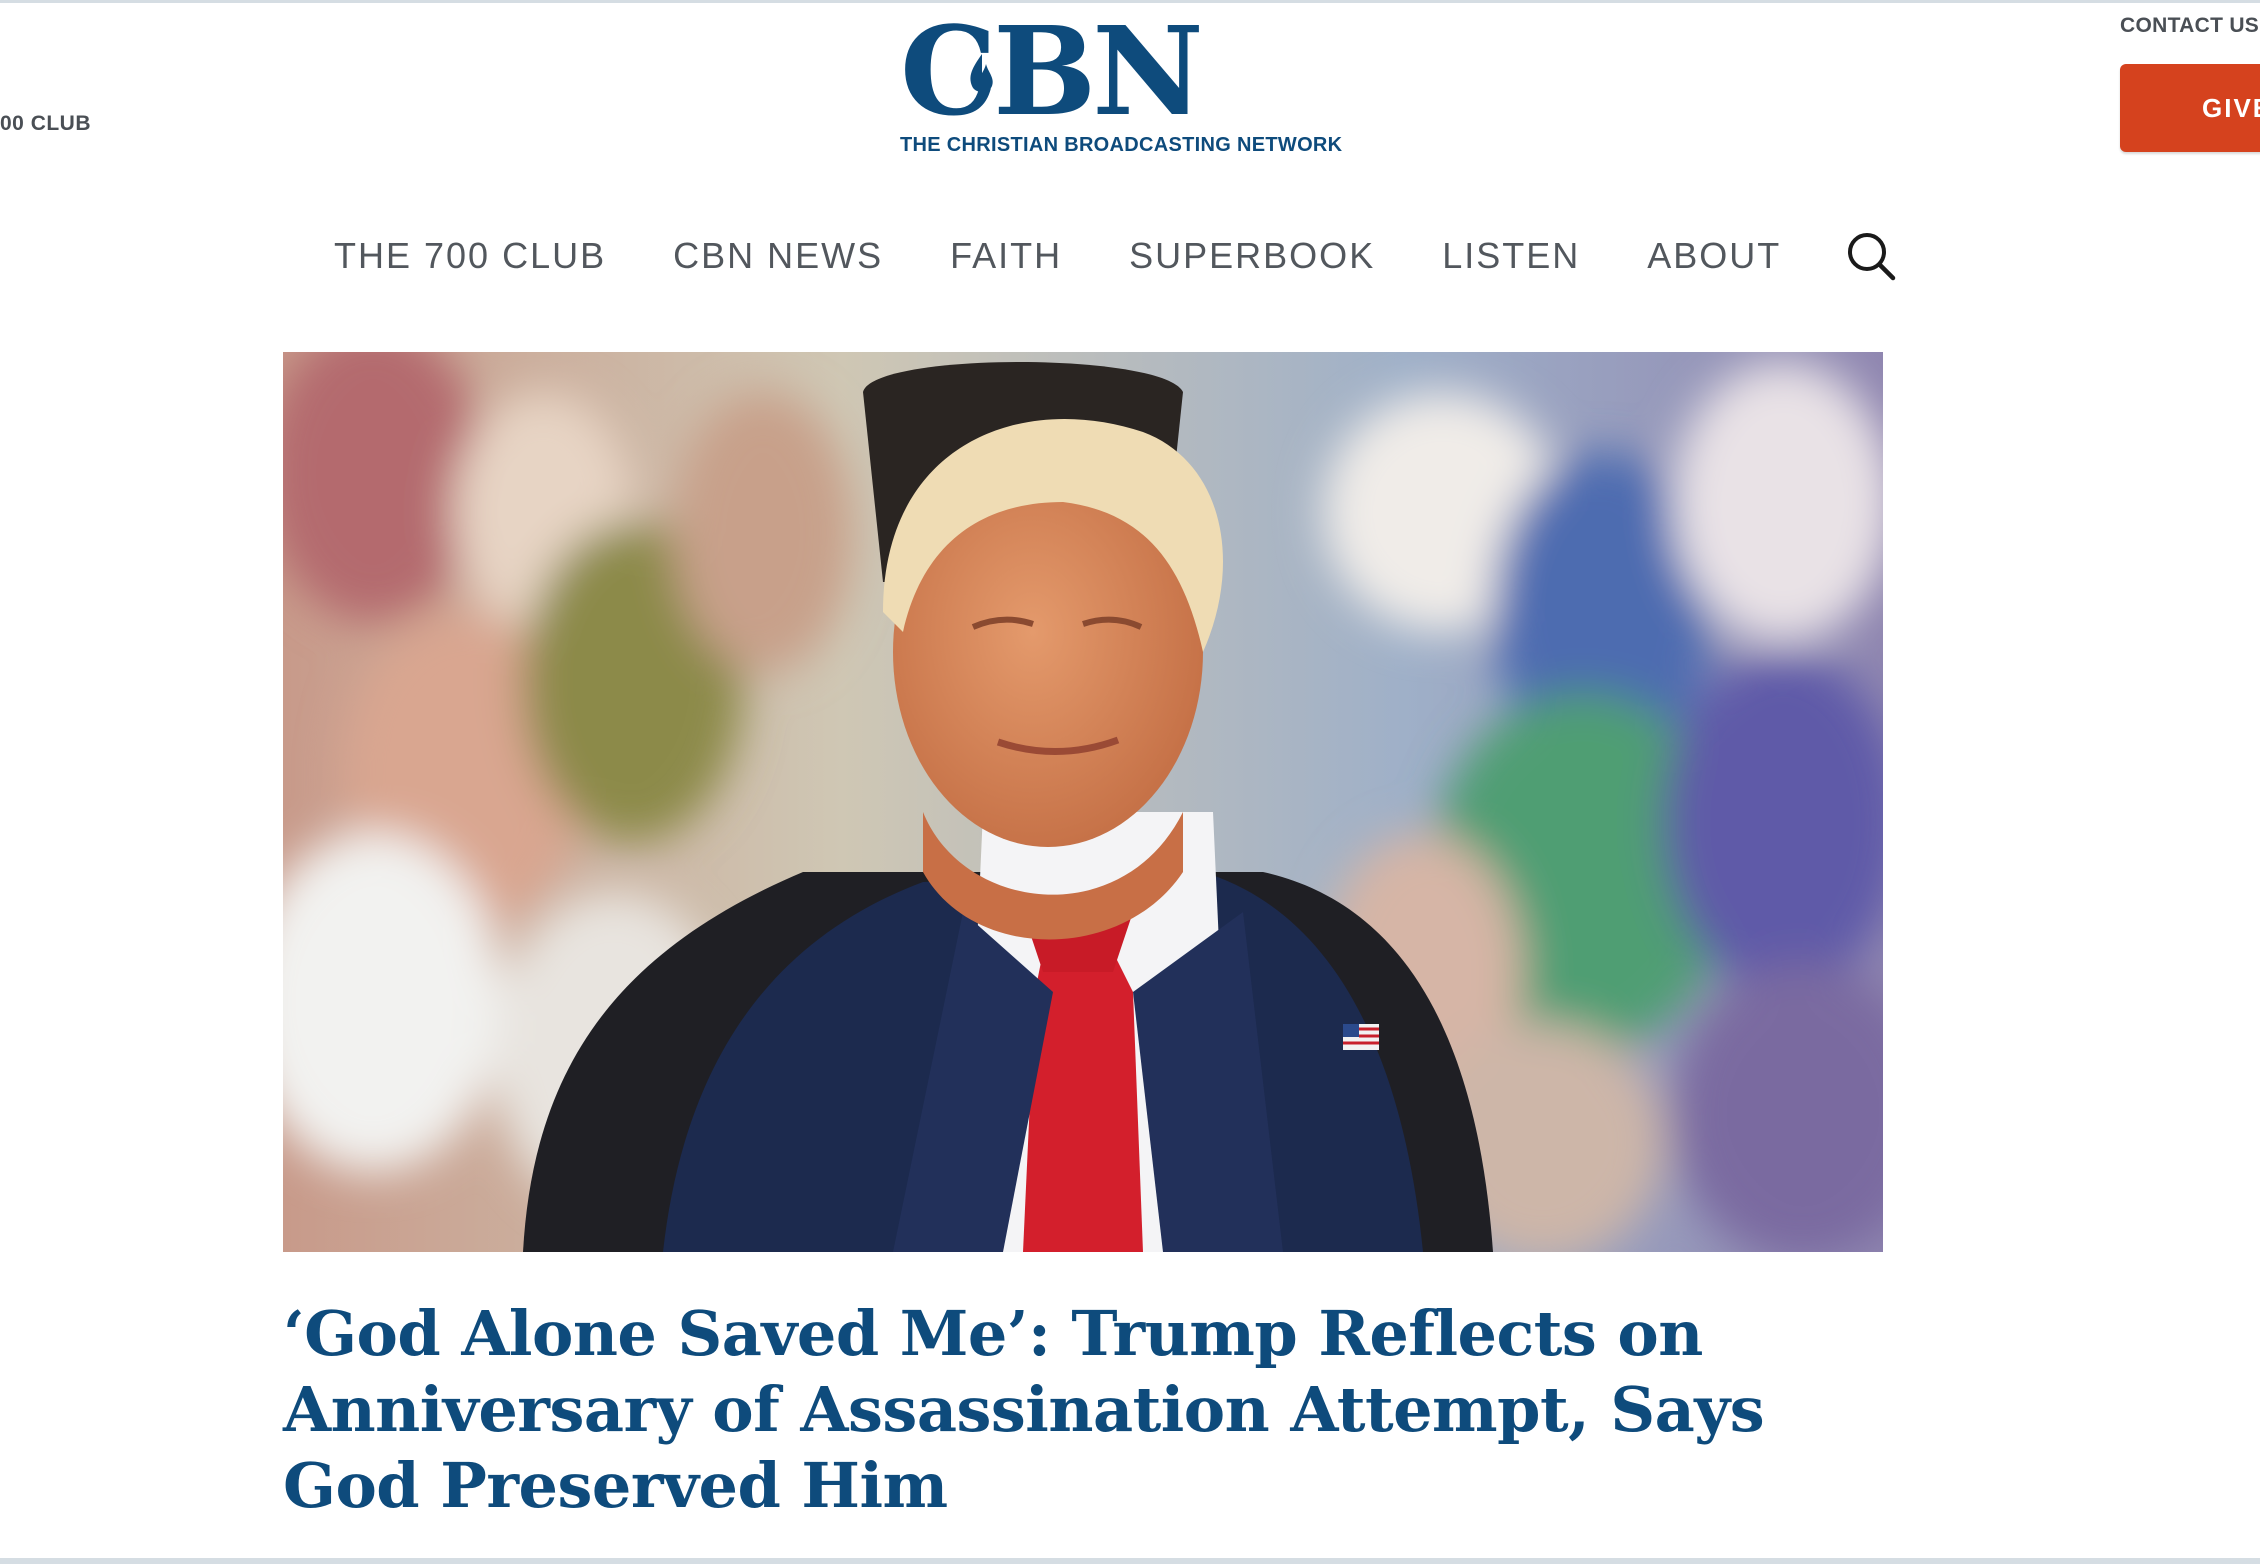  Describe the element at coordinates (45, 124) in the screenshot. I see `top-link-700-club: 00 CLUB` at that location.